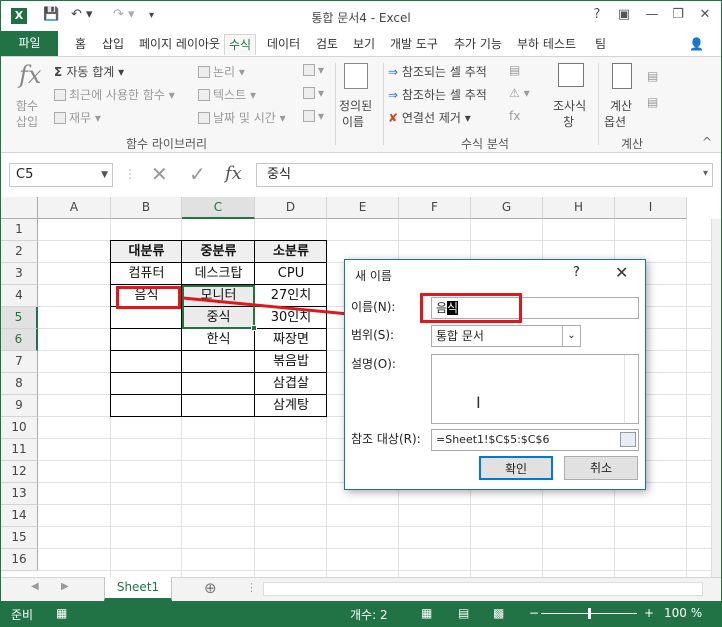 The width and height of the screenshot is (722, 627). I want to click on ribbon-display-options-icon: ▣, so click(624, 15).